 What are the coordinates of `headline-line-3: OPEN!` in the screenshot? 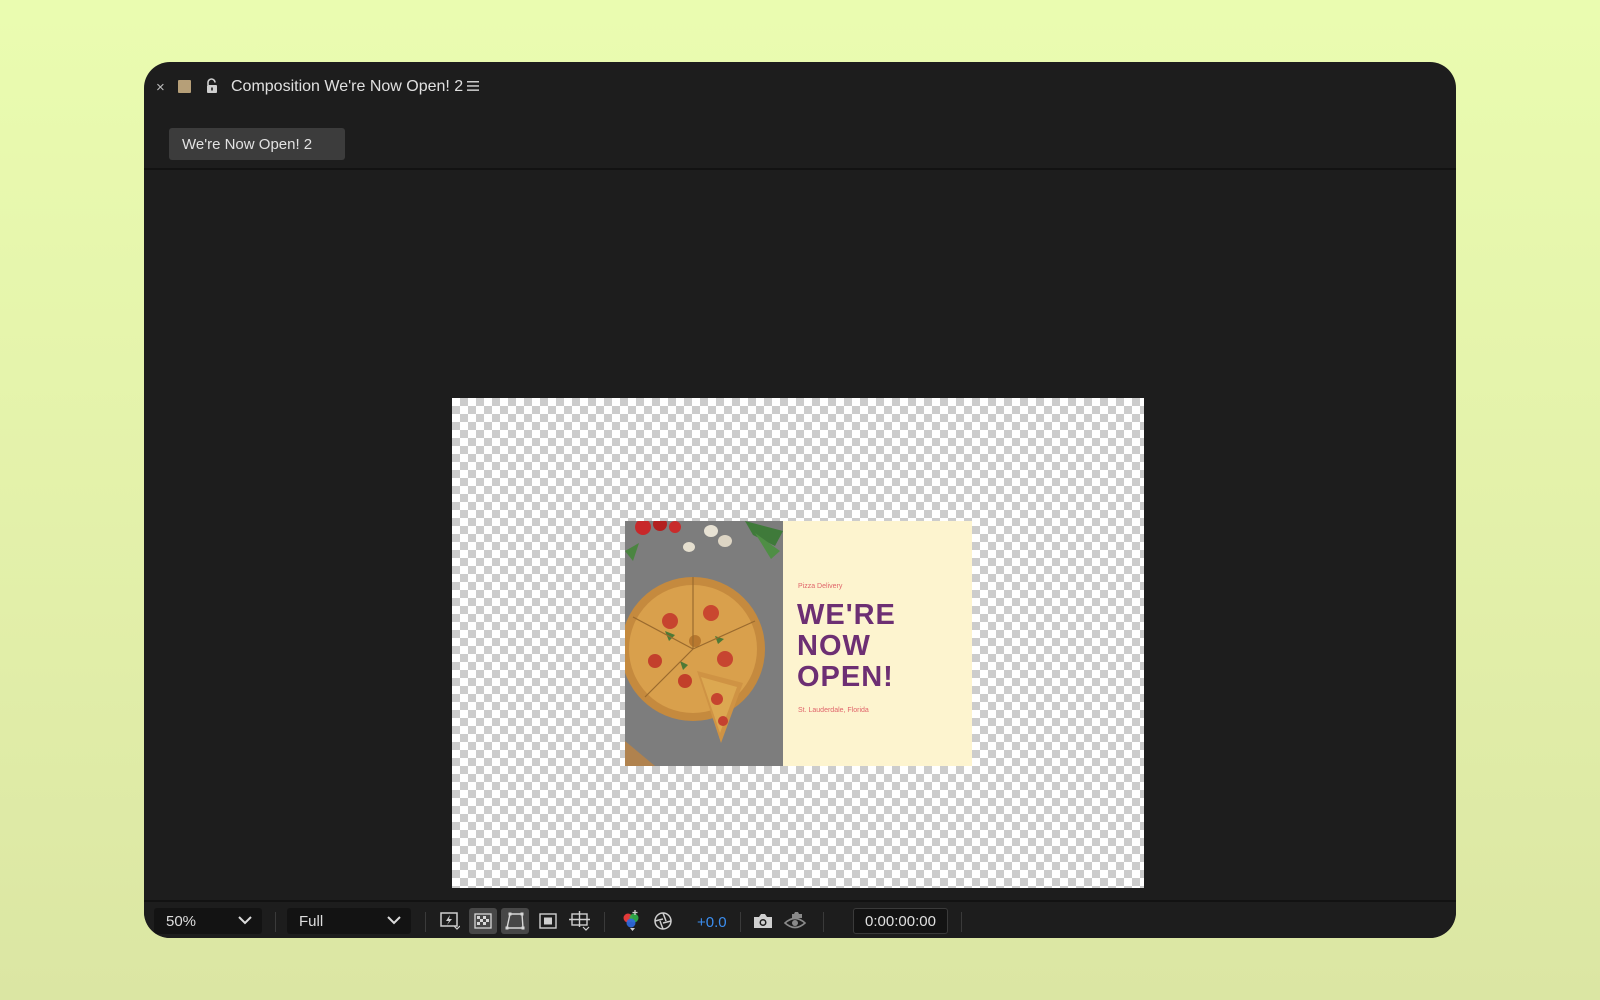 It's located at (845, 677).